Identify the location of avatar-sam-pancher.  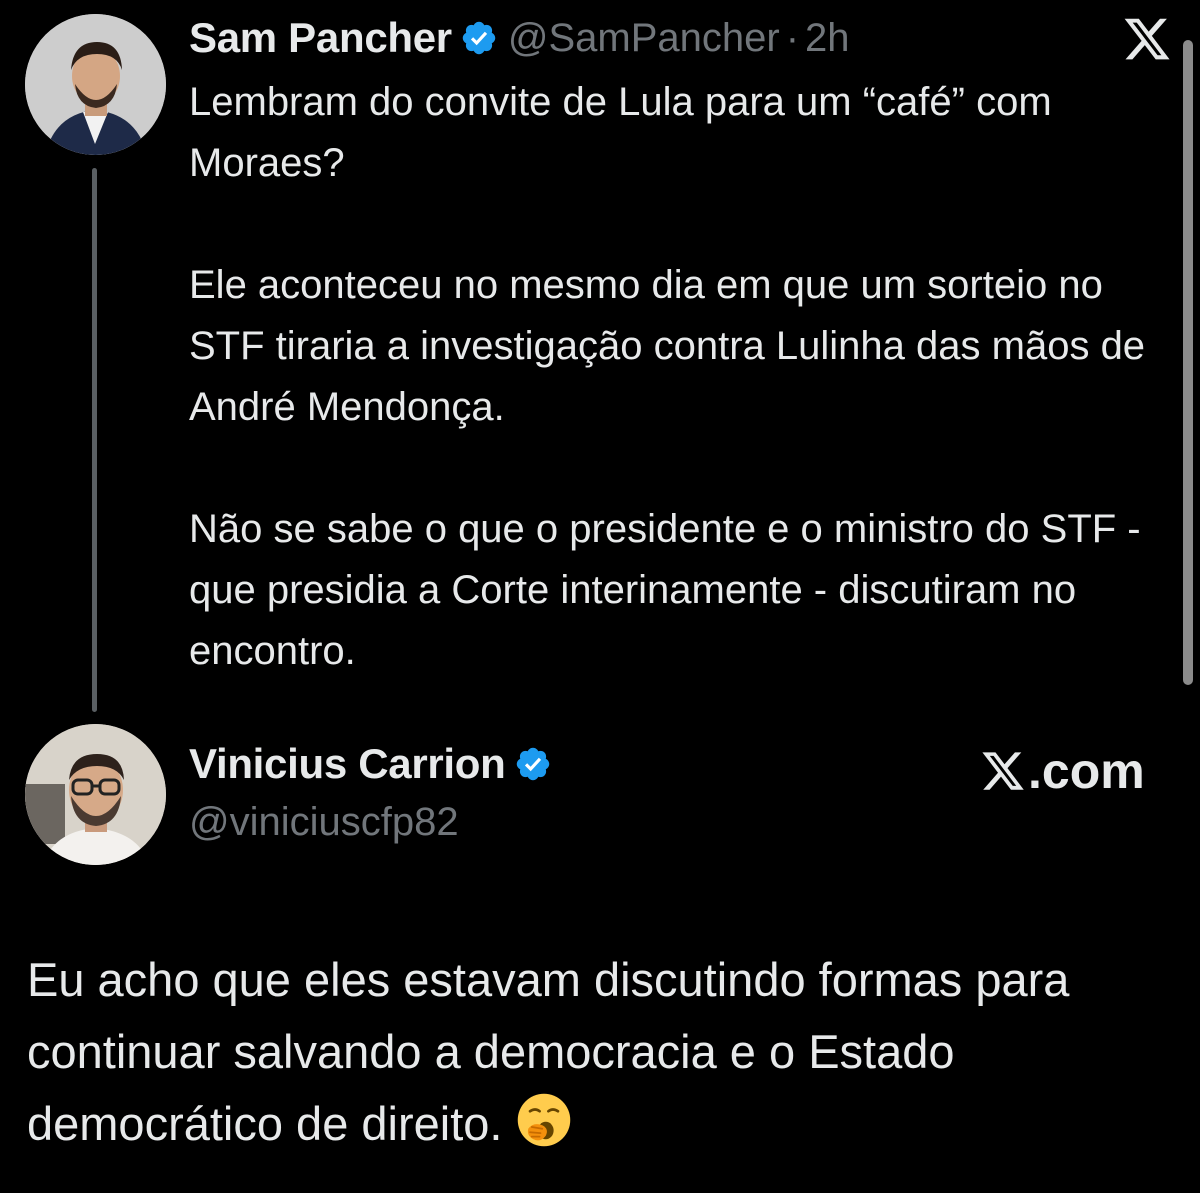
(95, 84).